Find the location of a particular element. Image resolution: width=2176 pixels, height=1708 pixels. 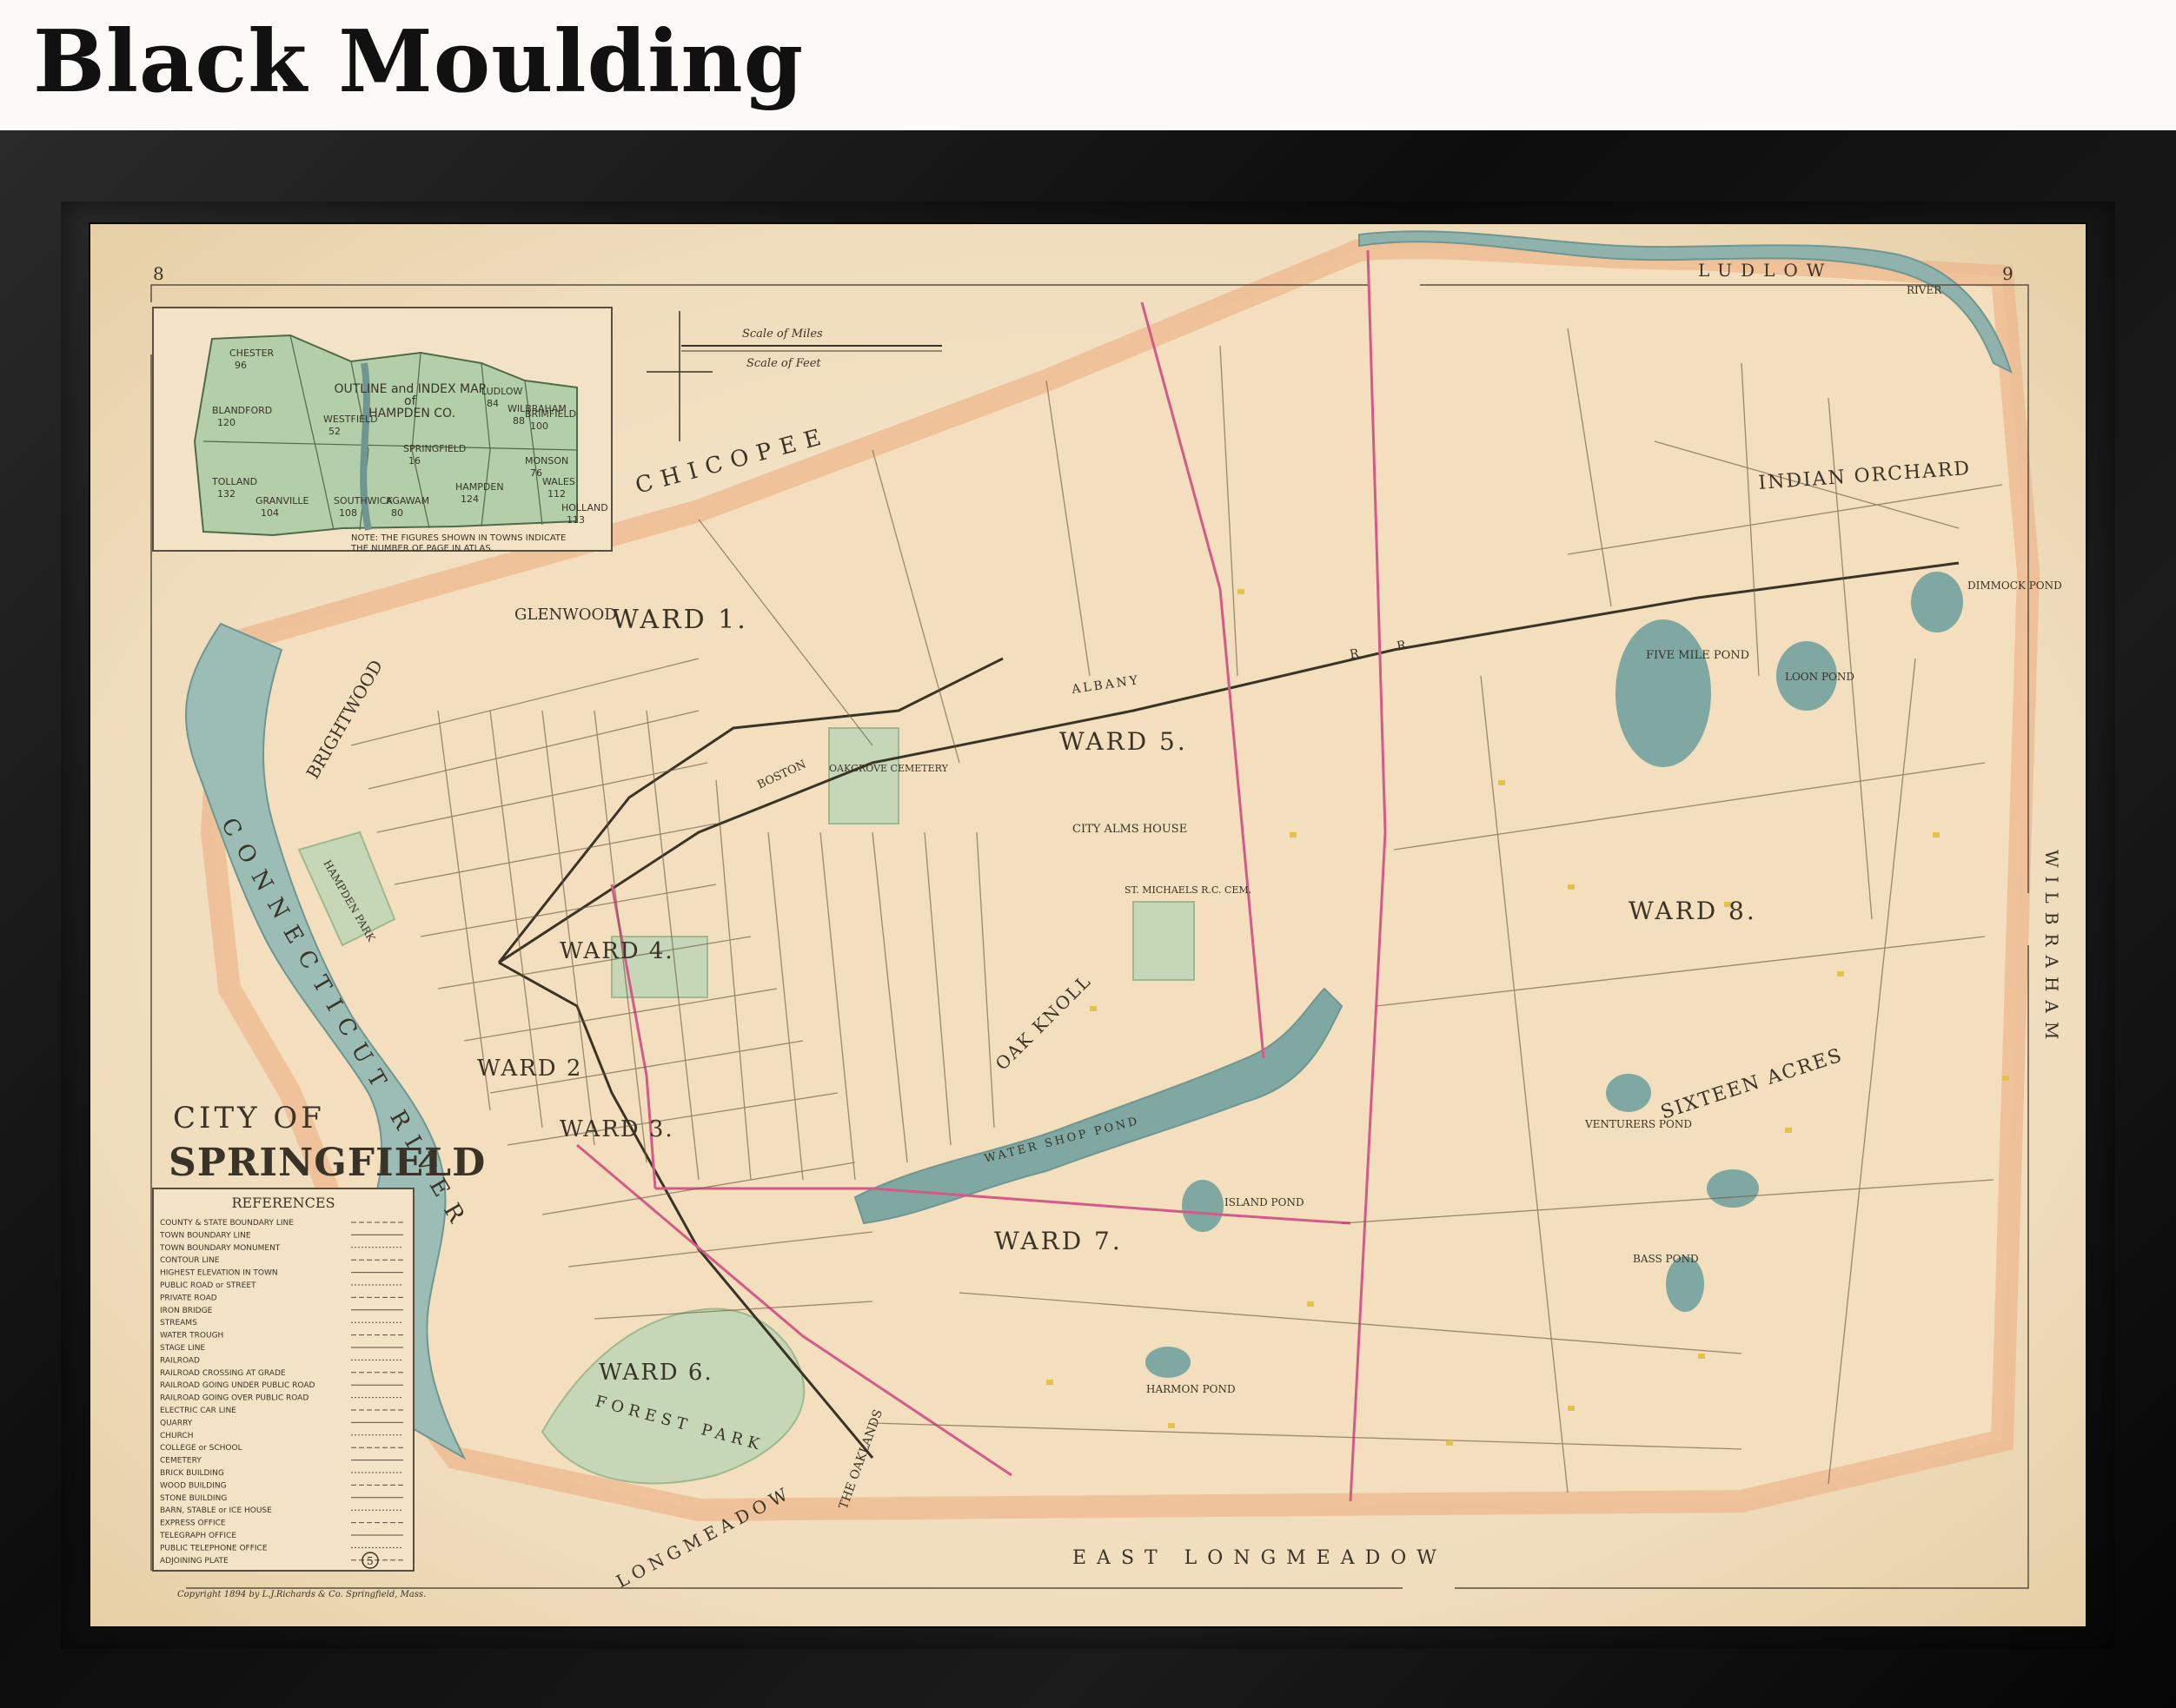

harmon-pond-label: HARMON POND is located at coordinates (1191, 1389).